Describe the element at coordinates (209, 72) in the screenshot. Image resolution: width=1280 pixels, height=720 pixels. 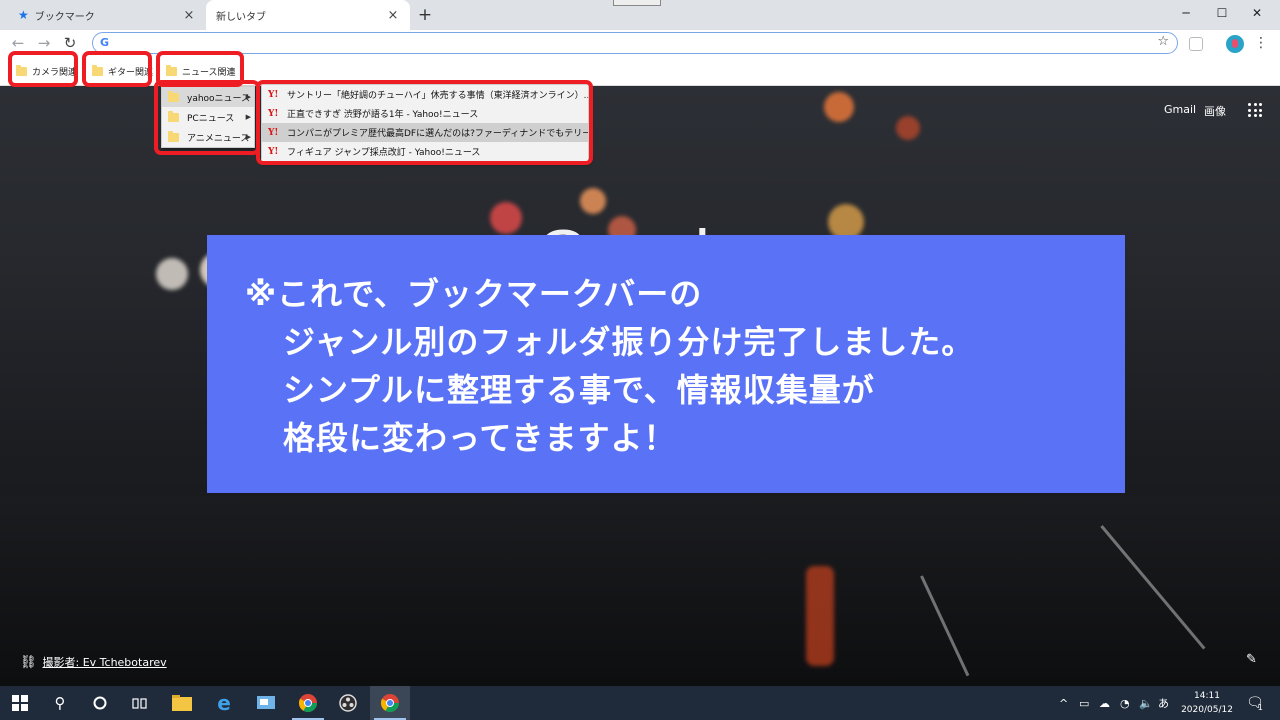
I see `bookmark-label: ニュース関連` at that location.